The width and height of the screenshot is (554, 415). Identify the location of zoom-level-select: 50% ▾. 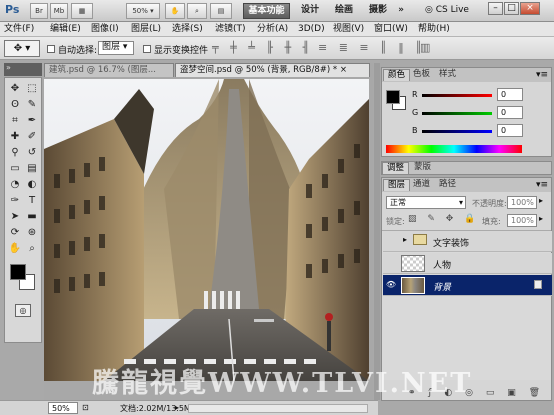
(143, 11).